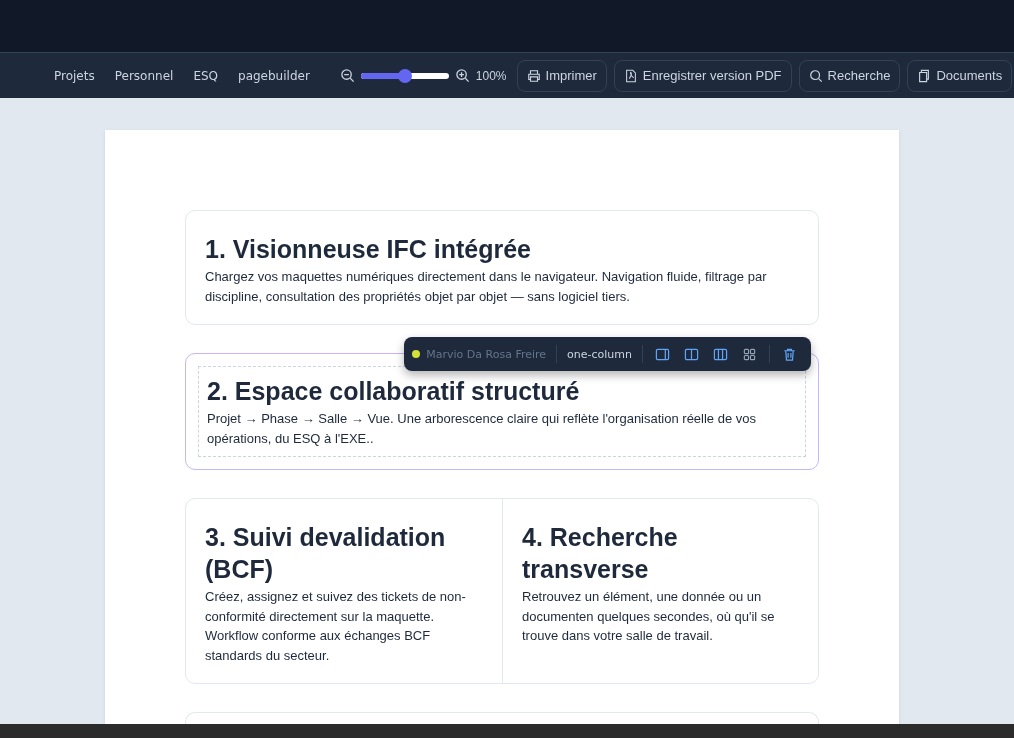  I want to click on pdf-button: Enregistrer version PDF, so click(702, 75).